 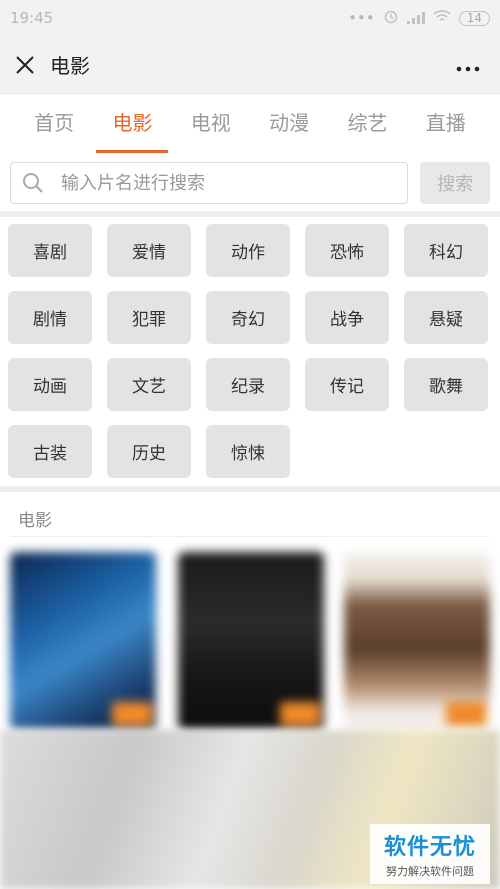 I want to click on genre-button: 悬疑, so click(x=446, y=317).